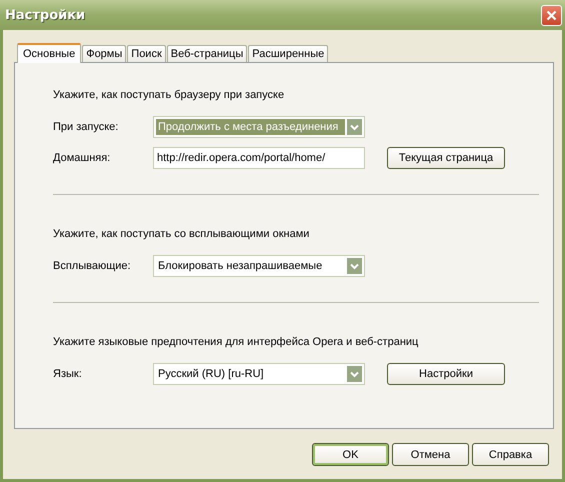 This screenshot has width=565, height=482. What do you see at coordinates (169, 95) in the screenshot?
I see `section-heading: Укажите, как поступать браузеру при запуске` at bounding box center [169, 95].